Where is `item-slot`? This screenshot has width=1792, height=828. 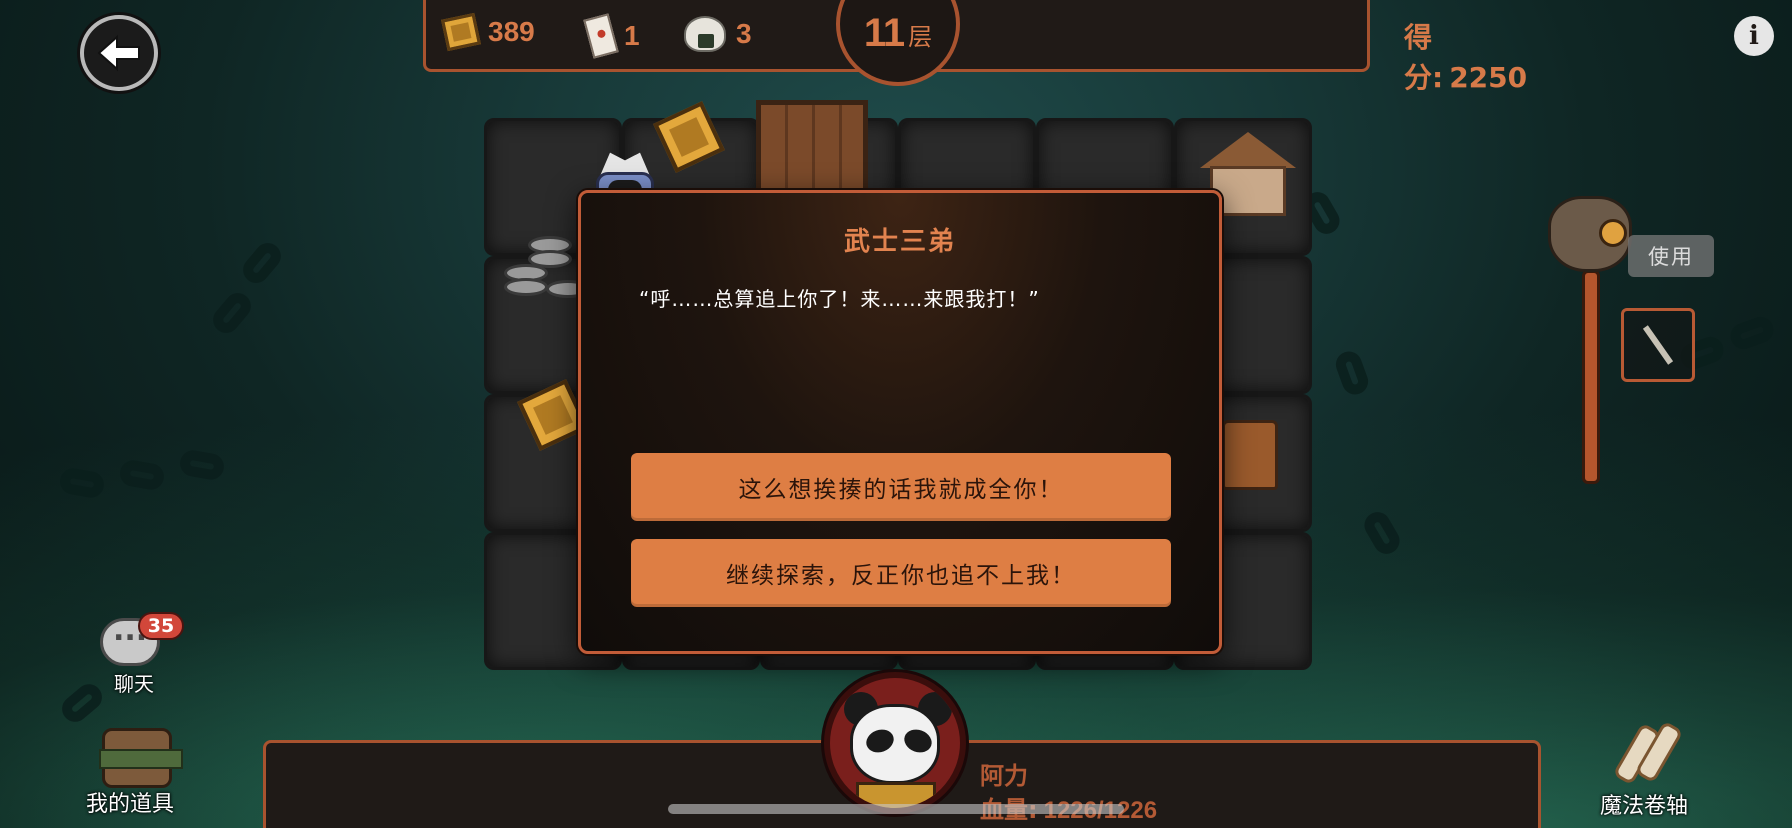 item-slot is located at coordinates (1658, 345).